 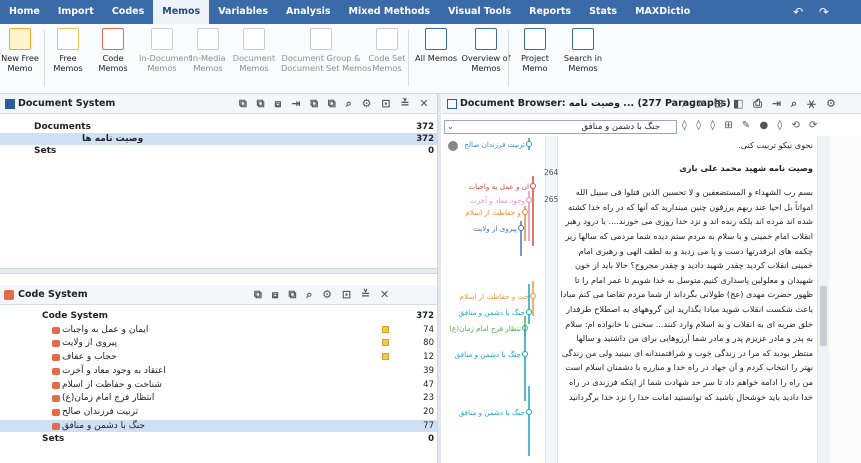 What do you see at coordinates (535, 39) in the screenshot?
I see `project-memo-icon` at bounding box center [535, 39].